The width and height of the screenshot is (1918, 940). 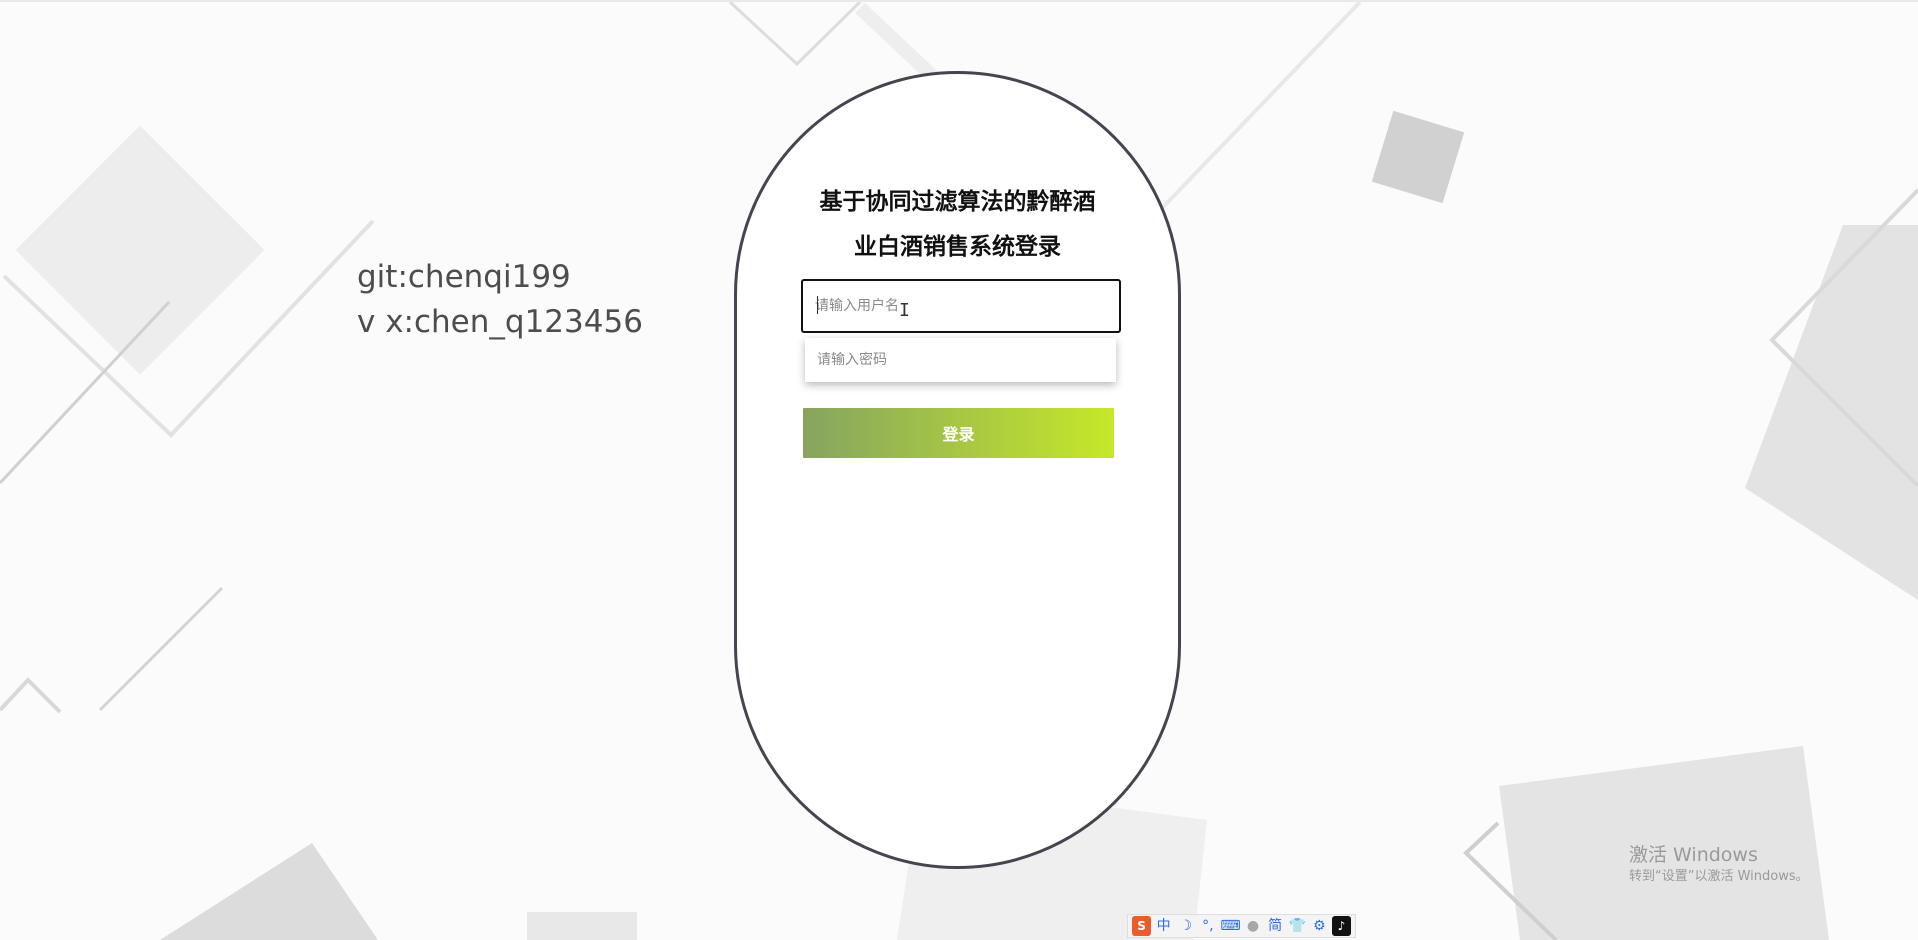 I want to click on username-input, so click(x=961, y=306).